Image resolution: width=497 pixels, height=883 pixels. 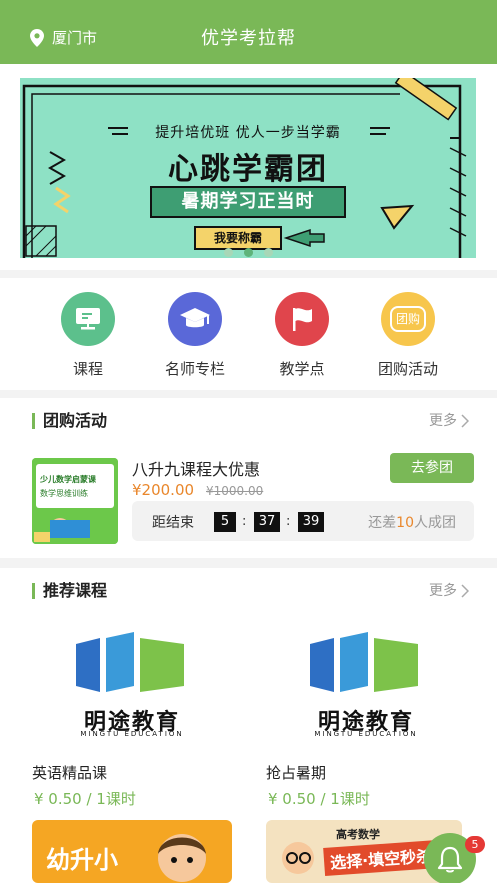 I want to click on category-famous-teachers: 名师专栏, so click(x=195, y=335).